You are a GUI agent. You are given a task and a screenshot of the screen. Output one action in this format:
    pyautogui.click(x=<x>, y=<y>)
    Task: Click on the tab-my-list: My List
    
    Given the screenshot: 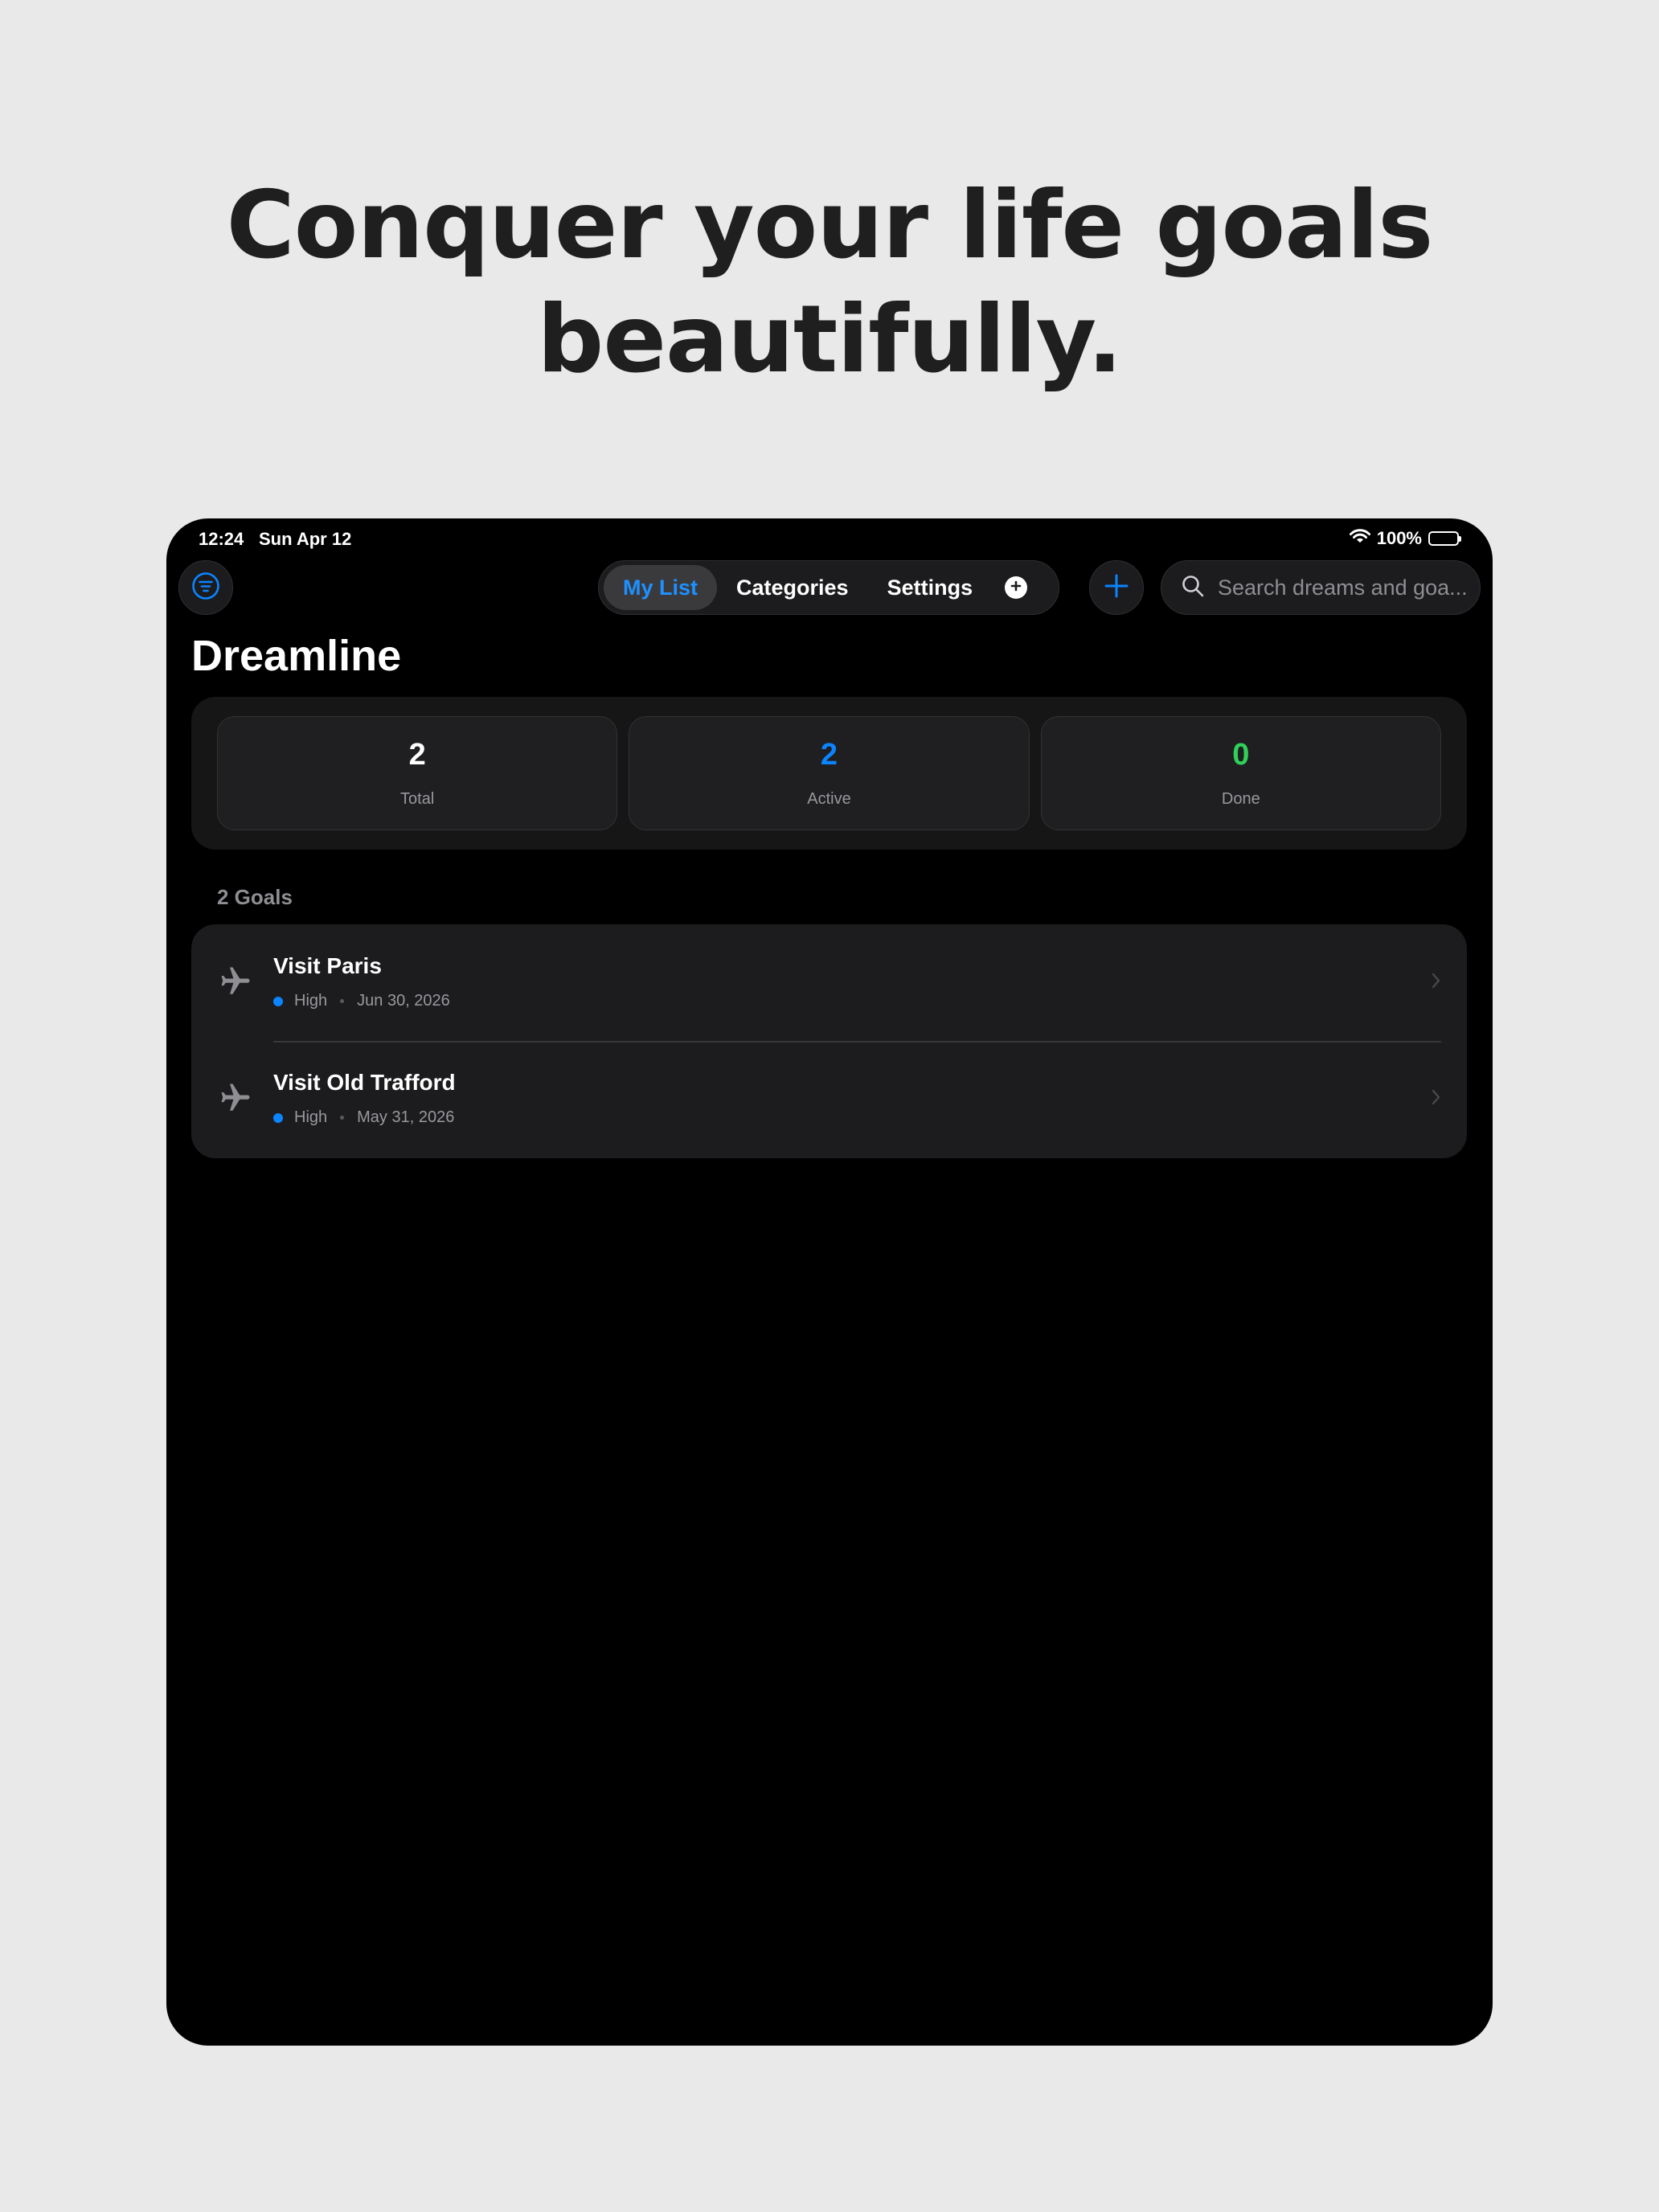 What is the action you would take?
    pyautogui.click(x=661, y=587)
    